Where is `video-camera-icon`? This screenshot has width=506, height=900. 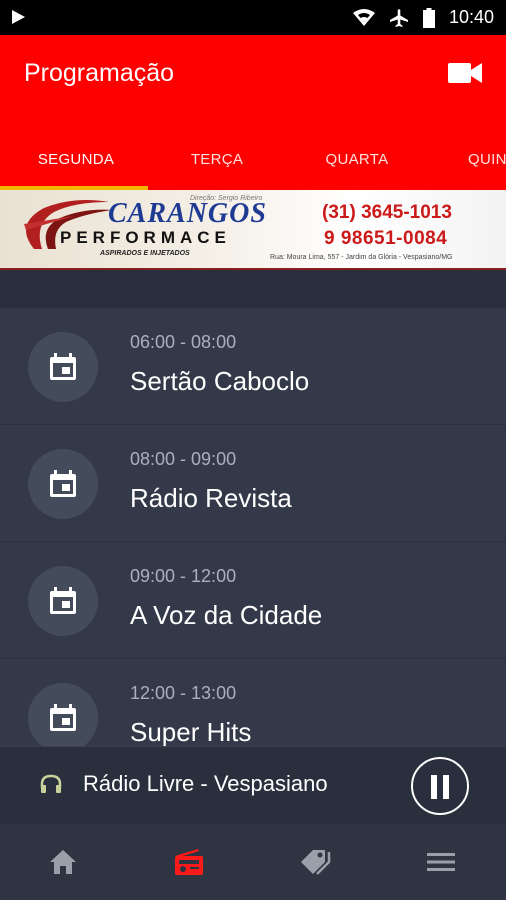 video-camera-icon is located at coordinates (465, 73).